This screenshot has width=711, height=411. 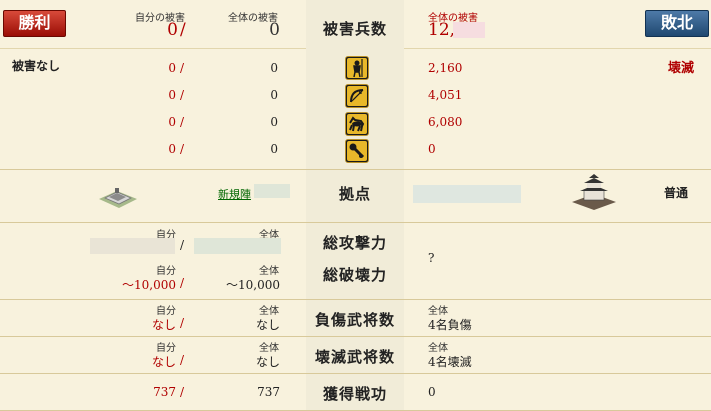 I want to click on base-title: 拠点, so click(x=354, y=194).